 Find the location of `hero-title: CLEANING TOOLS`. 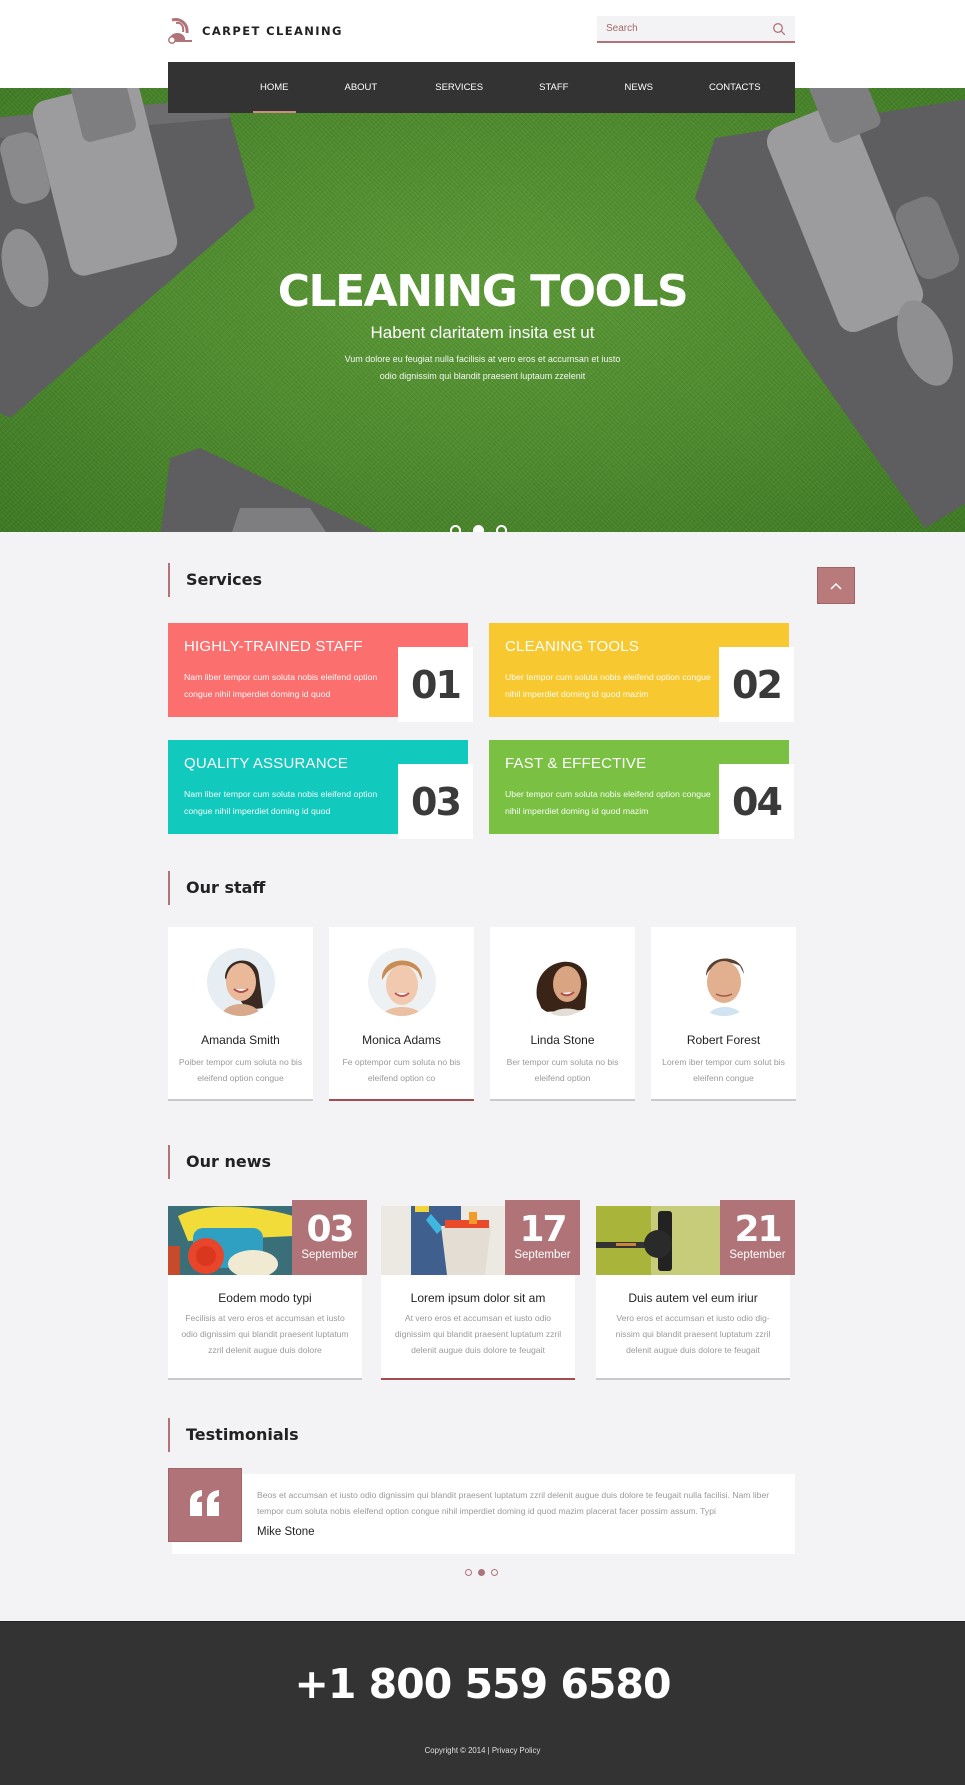

hero-title: CLEANING TOOLS is located at coordinates (483, 291).